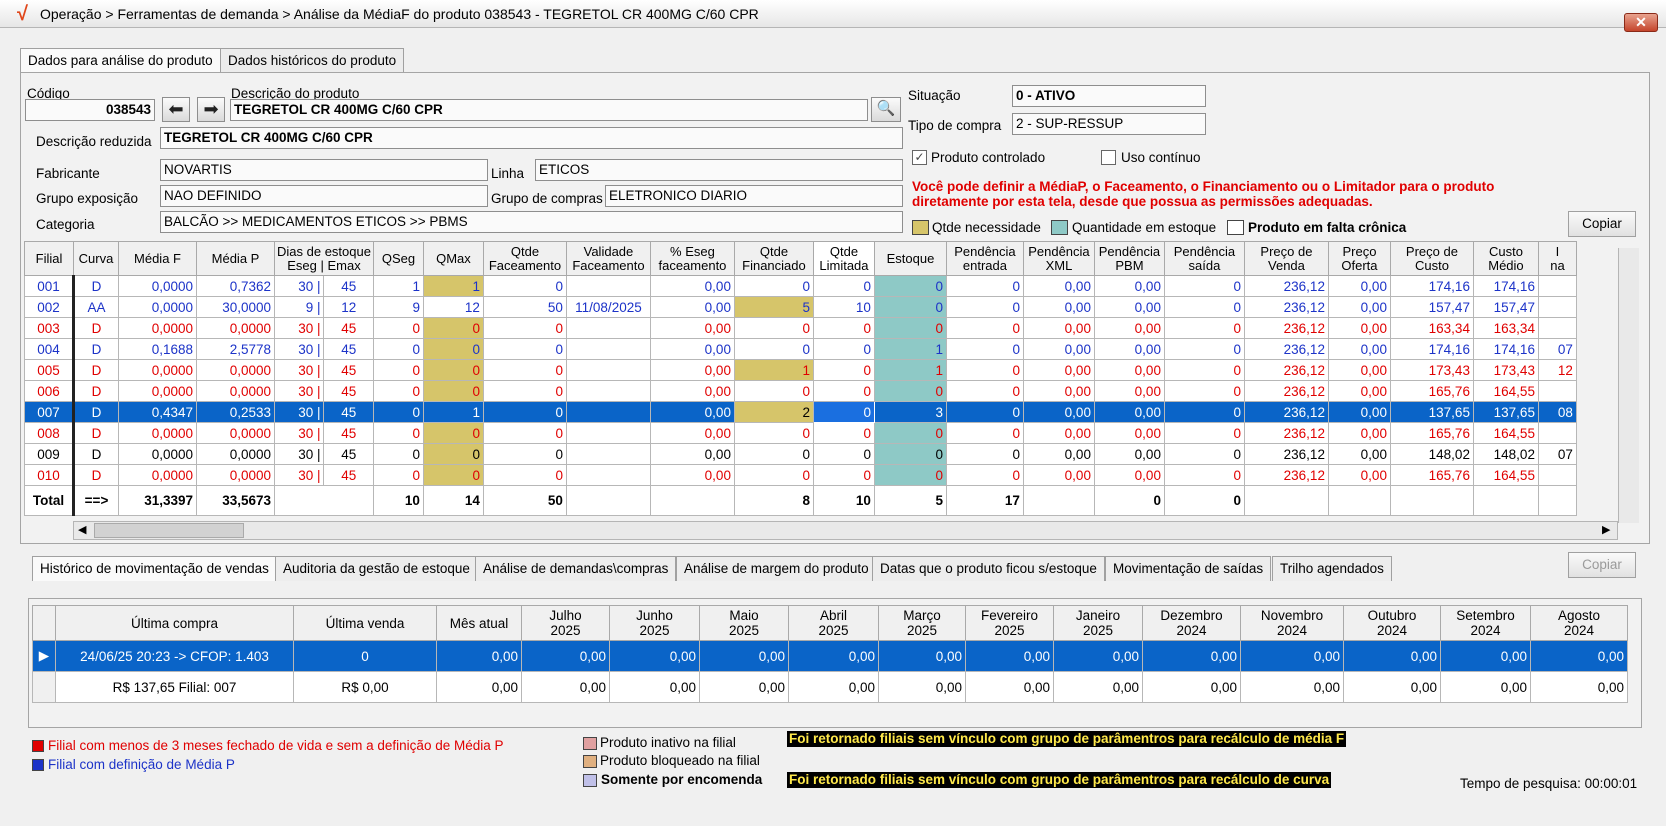 The height and width of the screenshot is (826, 1666). Describe the element at coordinates (211, 109) in the screenshot. I see `next-product-button: ➡` at that location.